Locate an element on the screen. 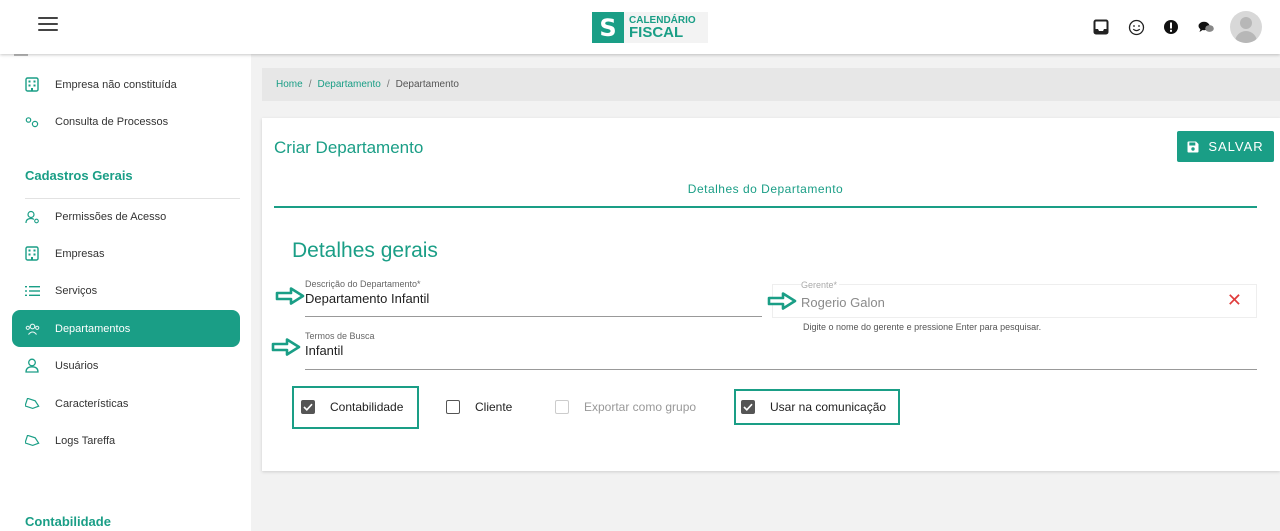 This screenshot has width=1280, height=531. checkbox-exportar-grupo: Exportar como grupo is located at coordinates (625, 407).